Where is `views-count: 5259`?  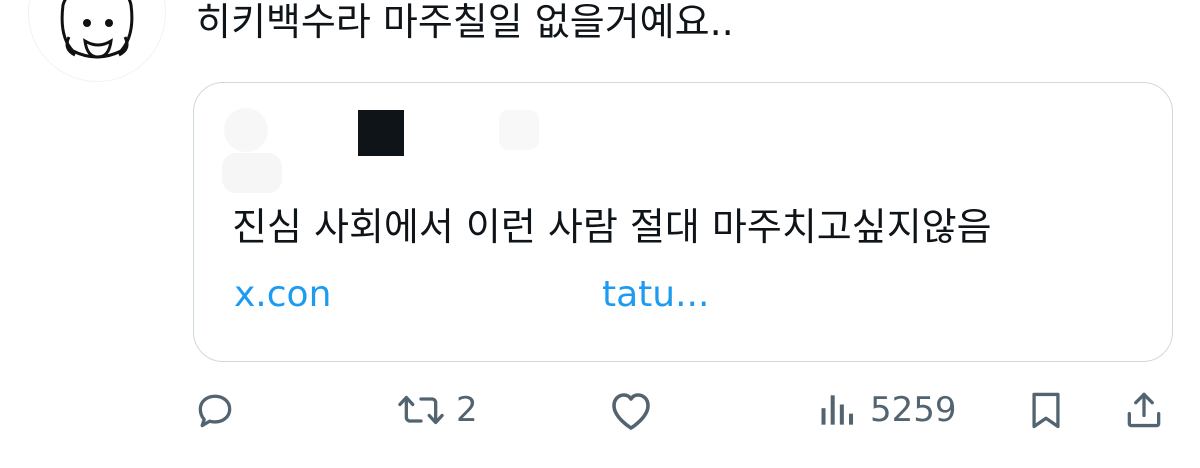
views-count: 5259 is located at coordinates (913, 410).